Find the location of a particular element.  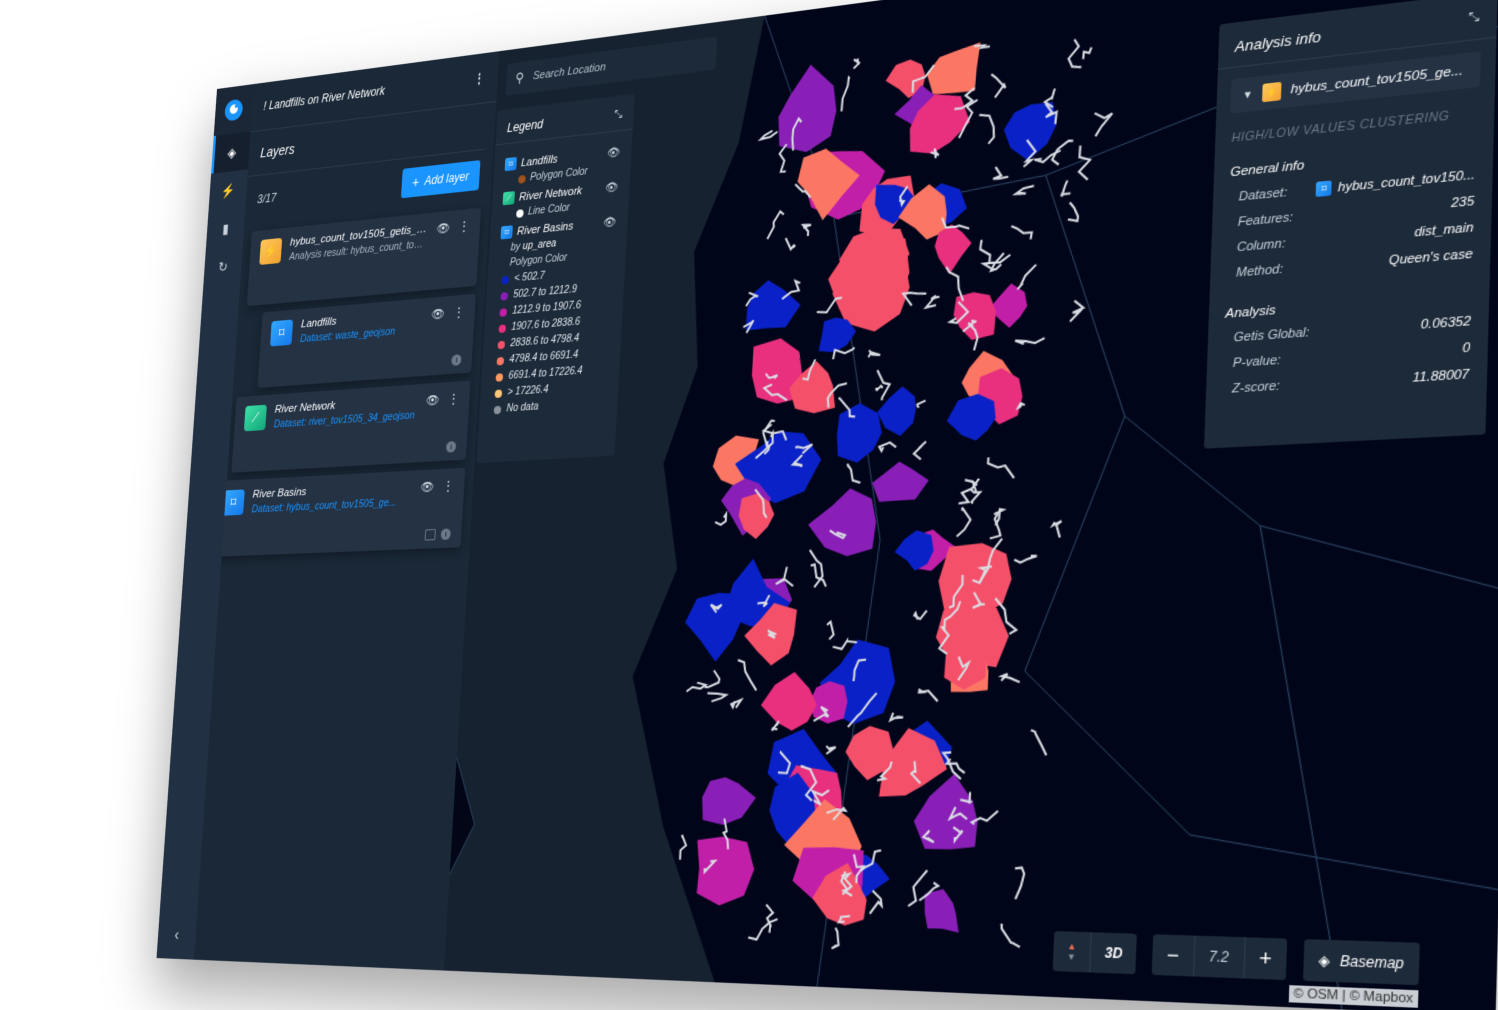

layer-card: ⌑ Landfills Dataset: waste_geojson 👁 ⋮ i is located at coordinates (366, 340).